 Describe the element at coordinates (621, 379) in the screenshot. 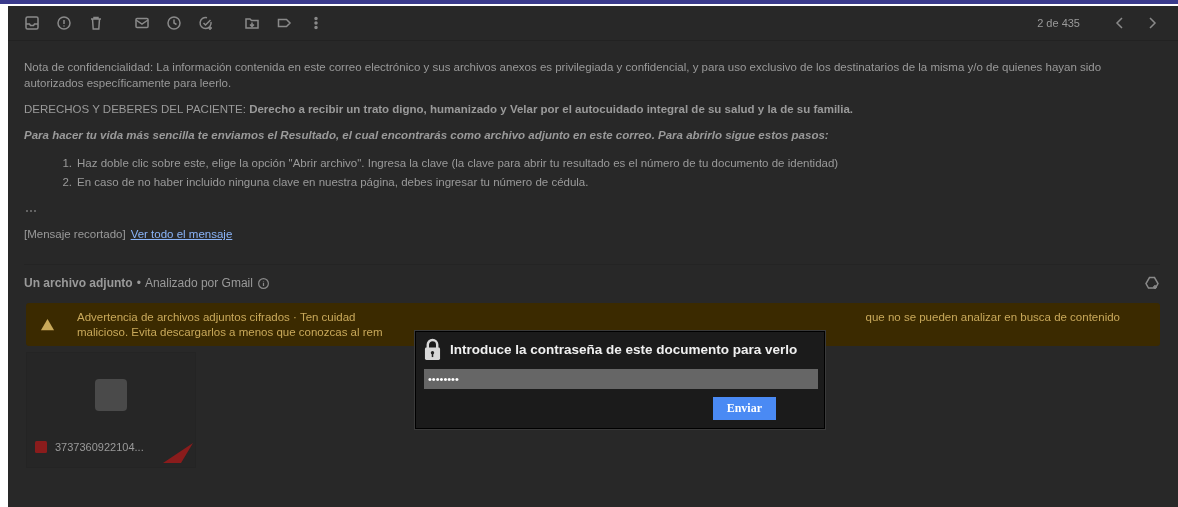

I see `password-field: ••••••••` at that location.